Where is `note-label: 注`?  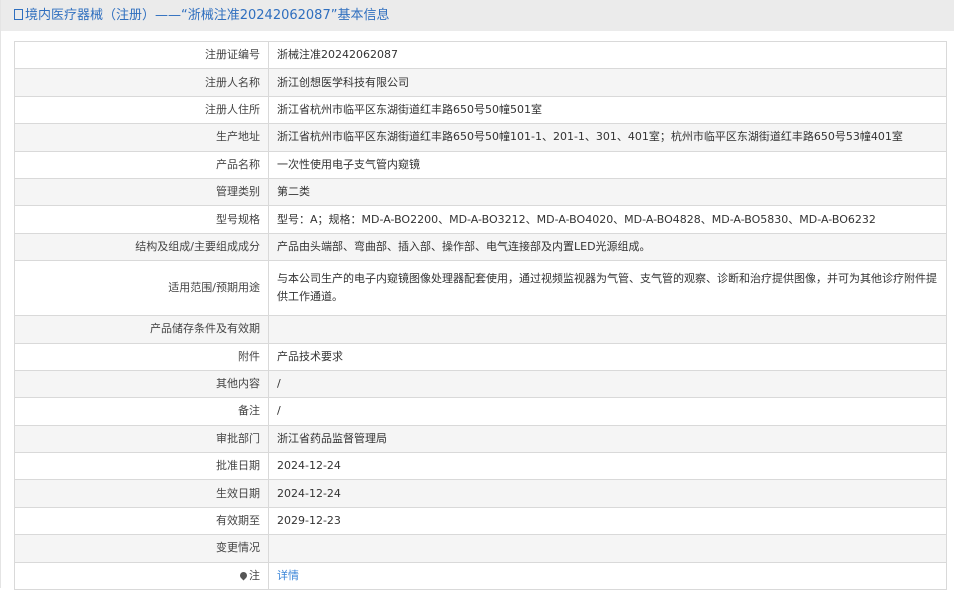
note-label: 注 is located at coordinates (254, 575).